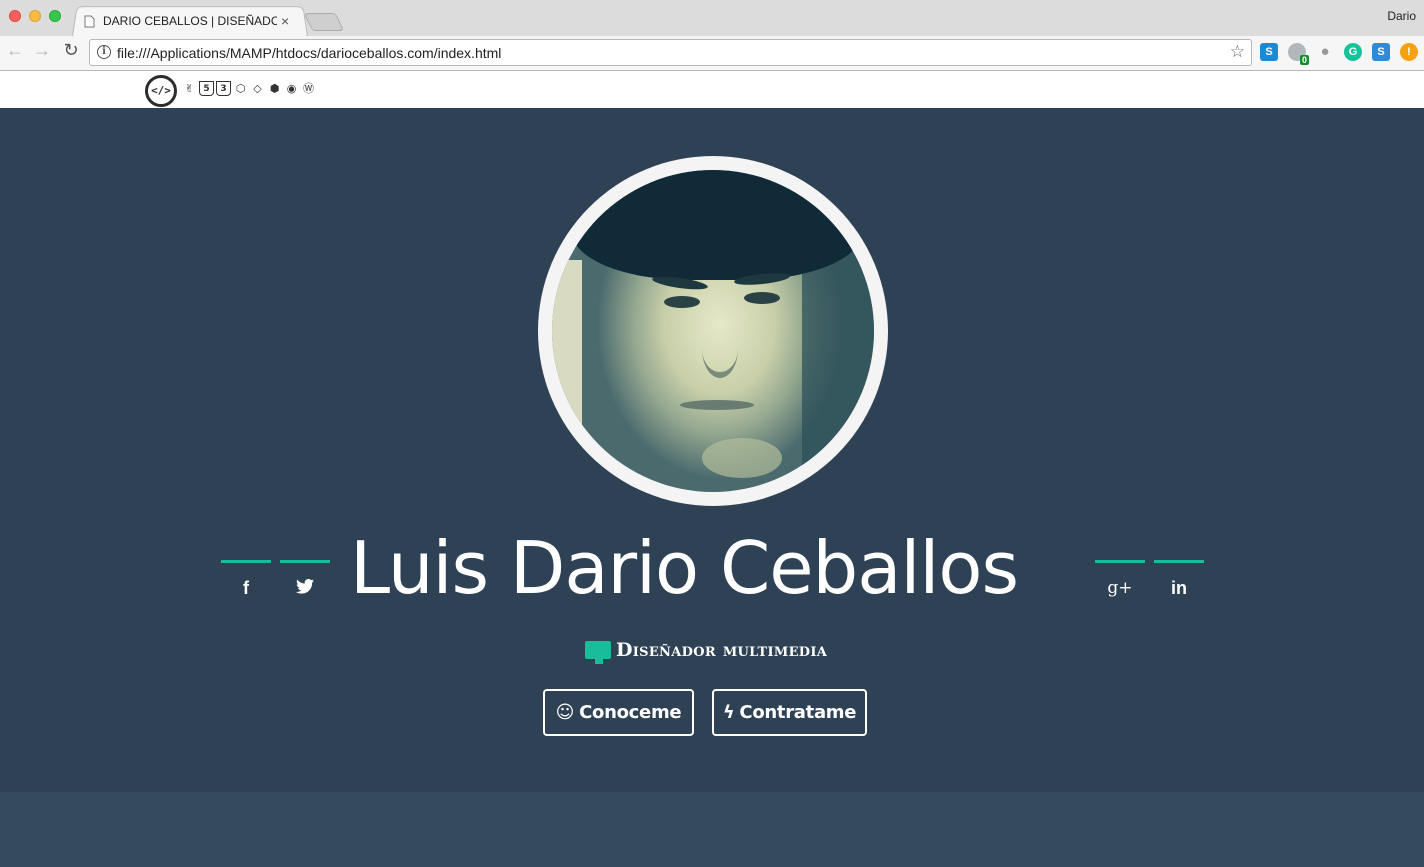  Describe the element at coordinates (565, 712) in the screenshot. I see `smile-icon: ☺` at that location.